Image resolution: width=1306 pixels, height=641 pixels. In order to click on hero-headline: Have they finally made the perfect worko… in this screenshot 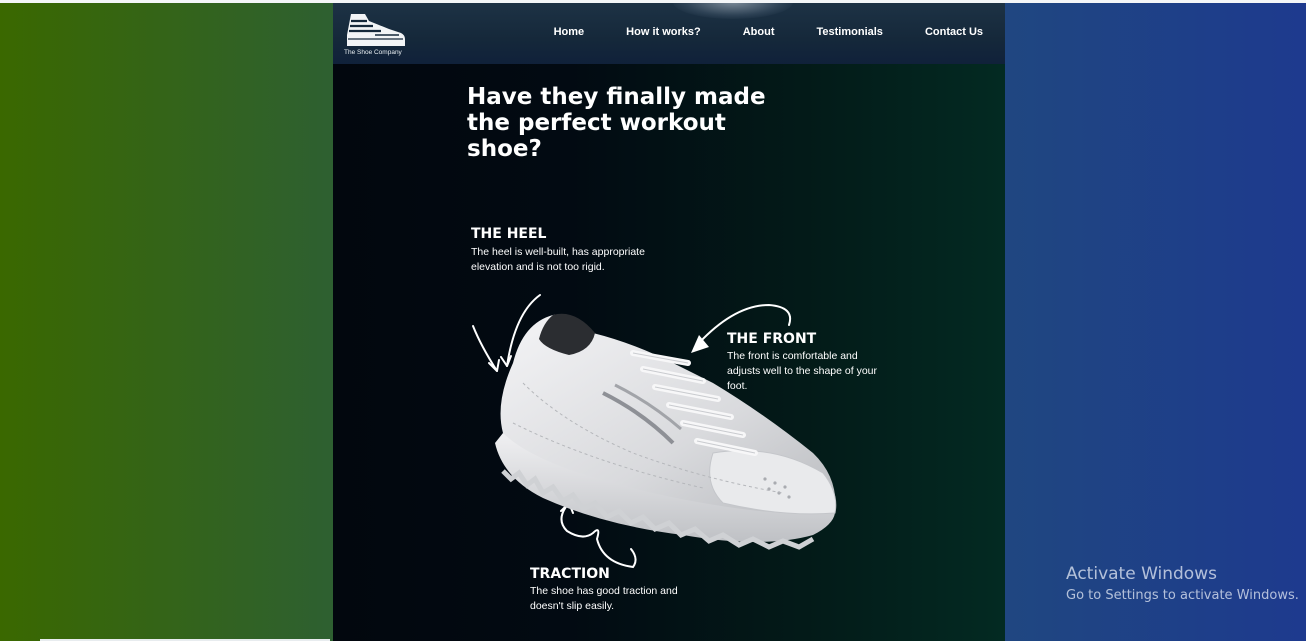, I will do `click(616, 123)`.